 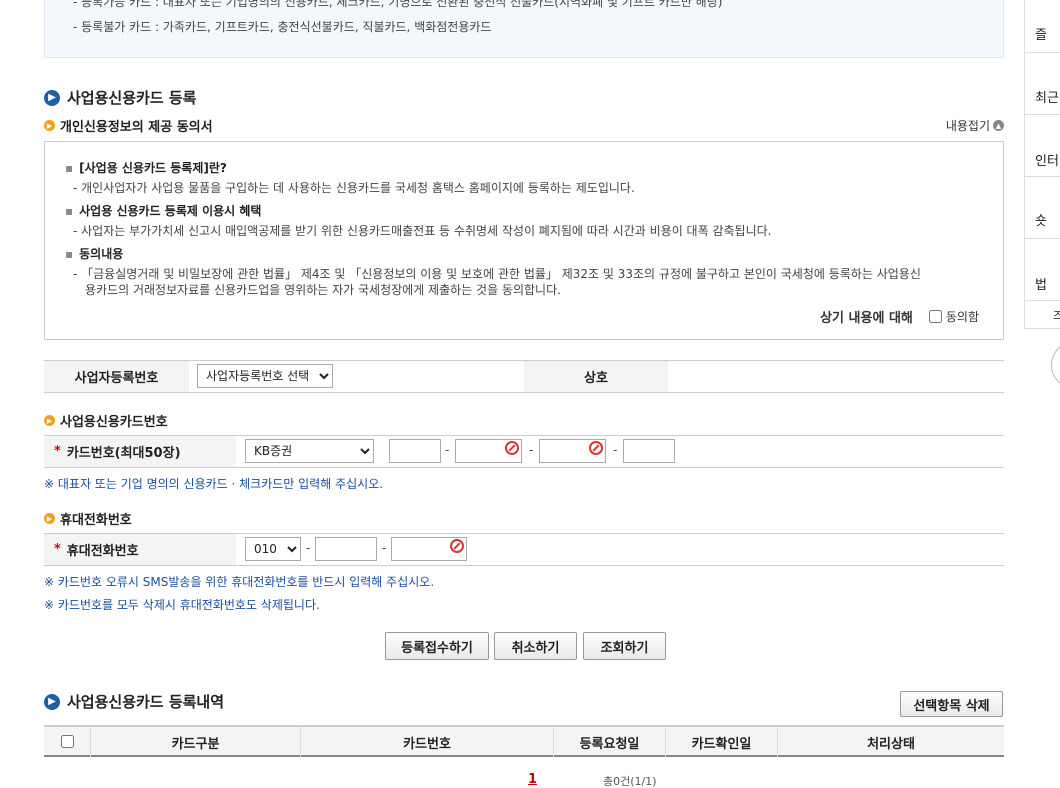 What do you see at coordinates (524, 451) in the screenshot?
I see `card-row: * 카드번호(최대50장) KB증권 - - -` at bounding box center [524, 451].